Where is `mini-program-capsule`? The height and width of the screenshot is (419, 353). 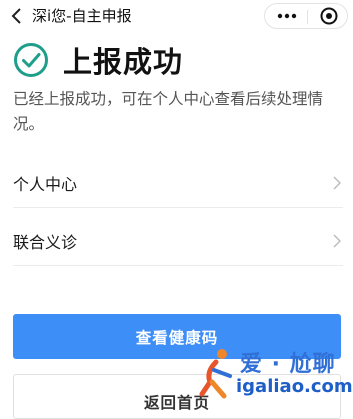 mini-program-capsule is located at coordinates (306, 16).